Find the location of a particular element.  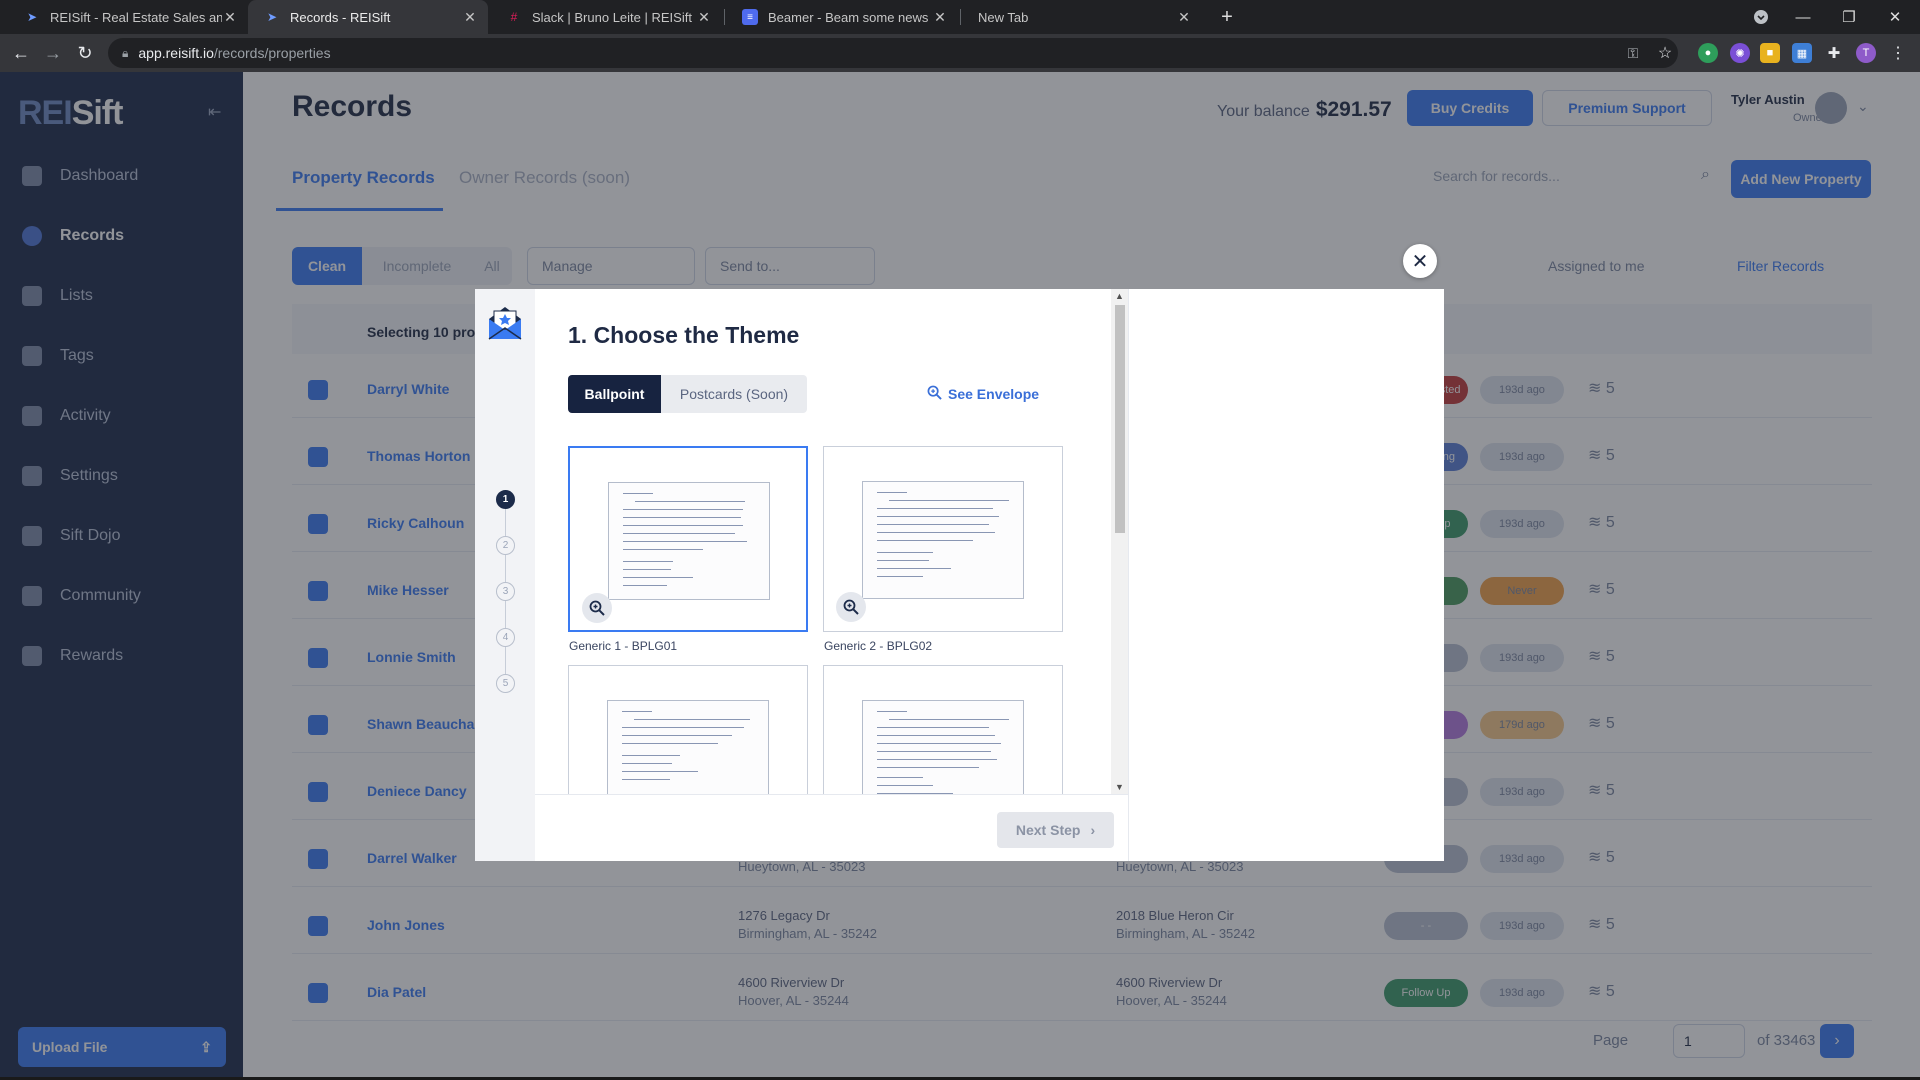

extension-yellow-icon: ■ is located at coordinates (1770, 53).